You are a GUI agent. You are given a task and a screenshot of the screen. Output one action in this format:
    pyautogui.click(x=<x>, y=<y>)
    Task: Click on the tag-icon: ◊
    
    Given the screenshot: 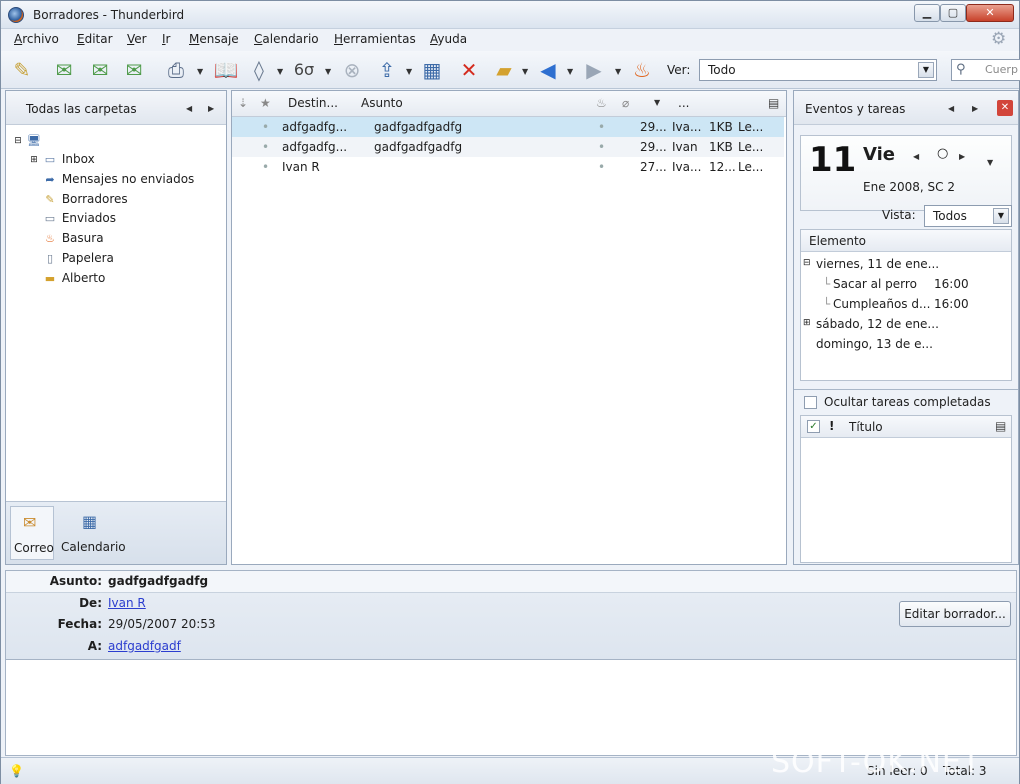 What is the action you would take?
    pyautogui.click(x=259, y=70)
    